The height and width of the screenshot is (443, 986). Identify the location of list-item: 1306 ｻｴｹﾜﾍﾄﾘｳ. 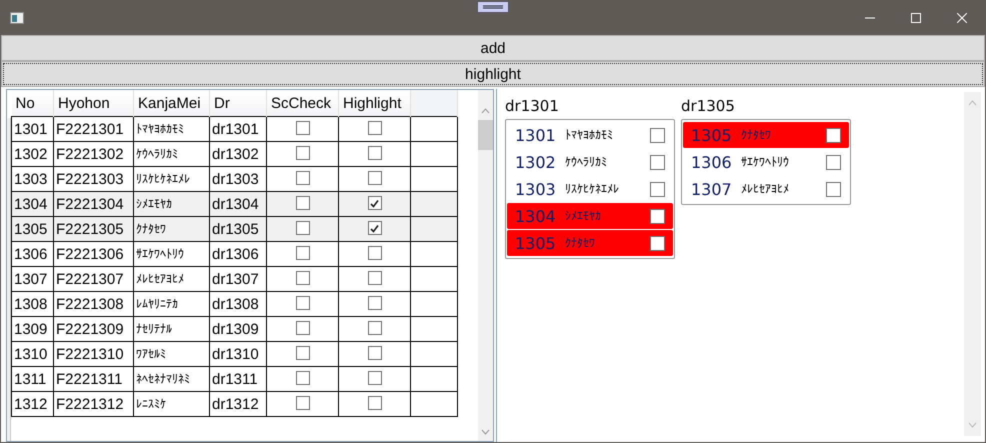
(766, 162).